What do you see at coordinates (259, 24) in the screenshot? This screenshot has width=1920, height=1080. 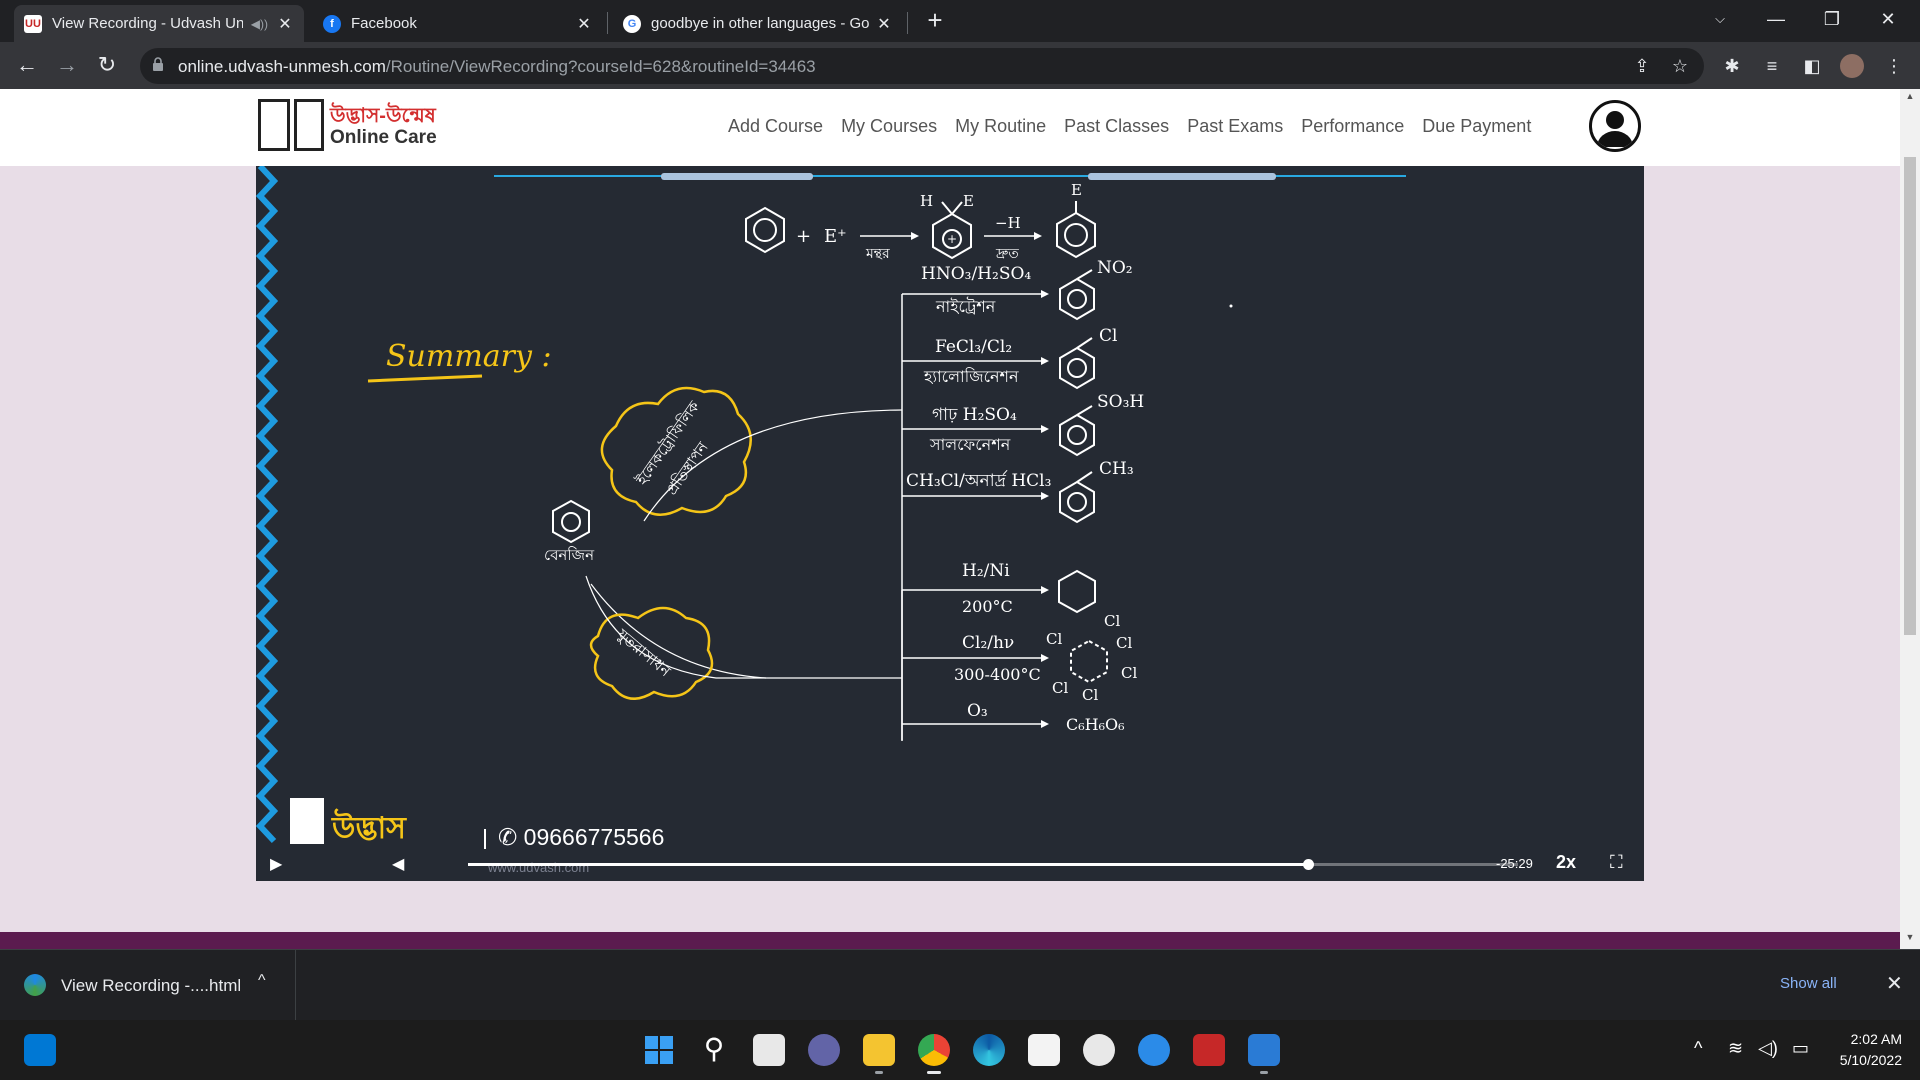 I see `tab-audio-icon: ◀︎))` at bounding box center [259, 24].